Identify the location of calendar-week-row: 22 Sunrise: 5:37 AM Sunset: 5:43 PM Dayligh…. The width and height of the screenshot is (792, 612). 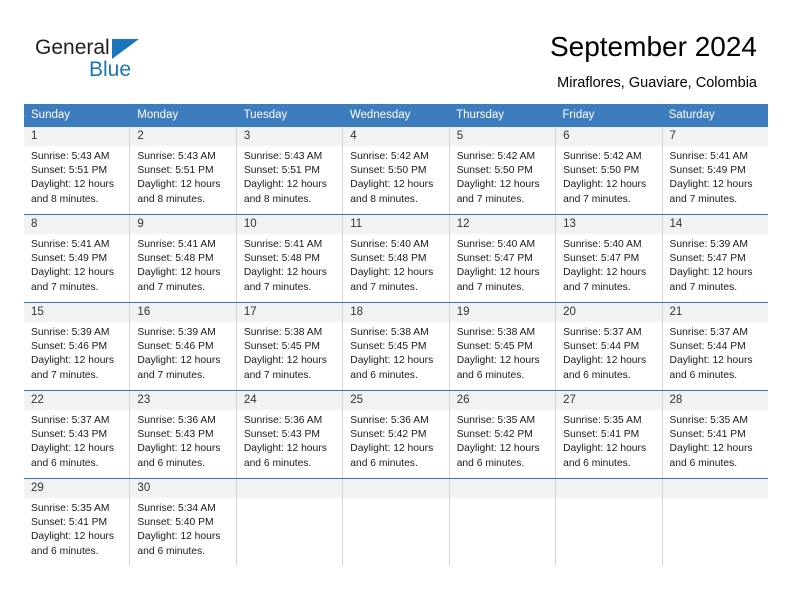
(396, 434).